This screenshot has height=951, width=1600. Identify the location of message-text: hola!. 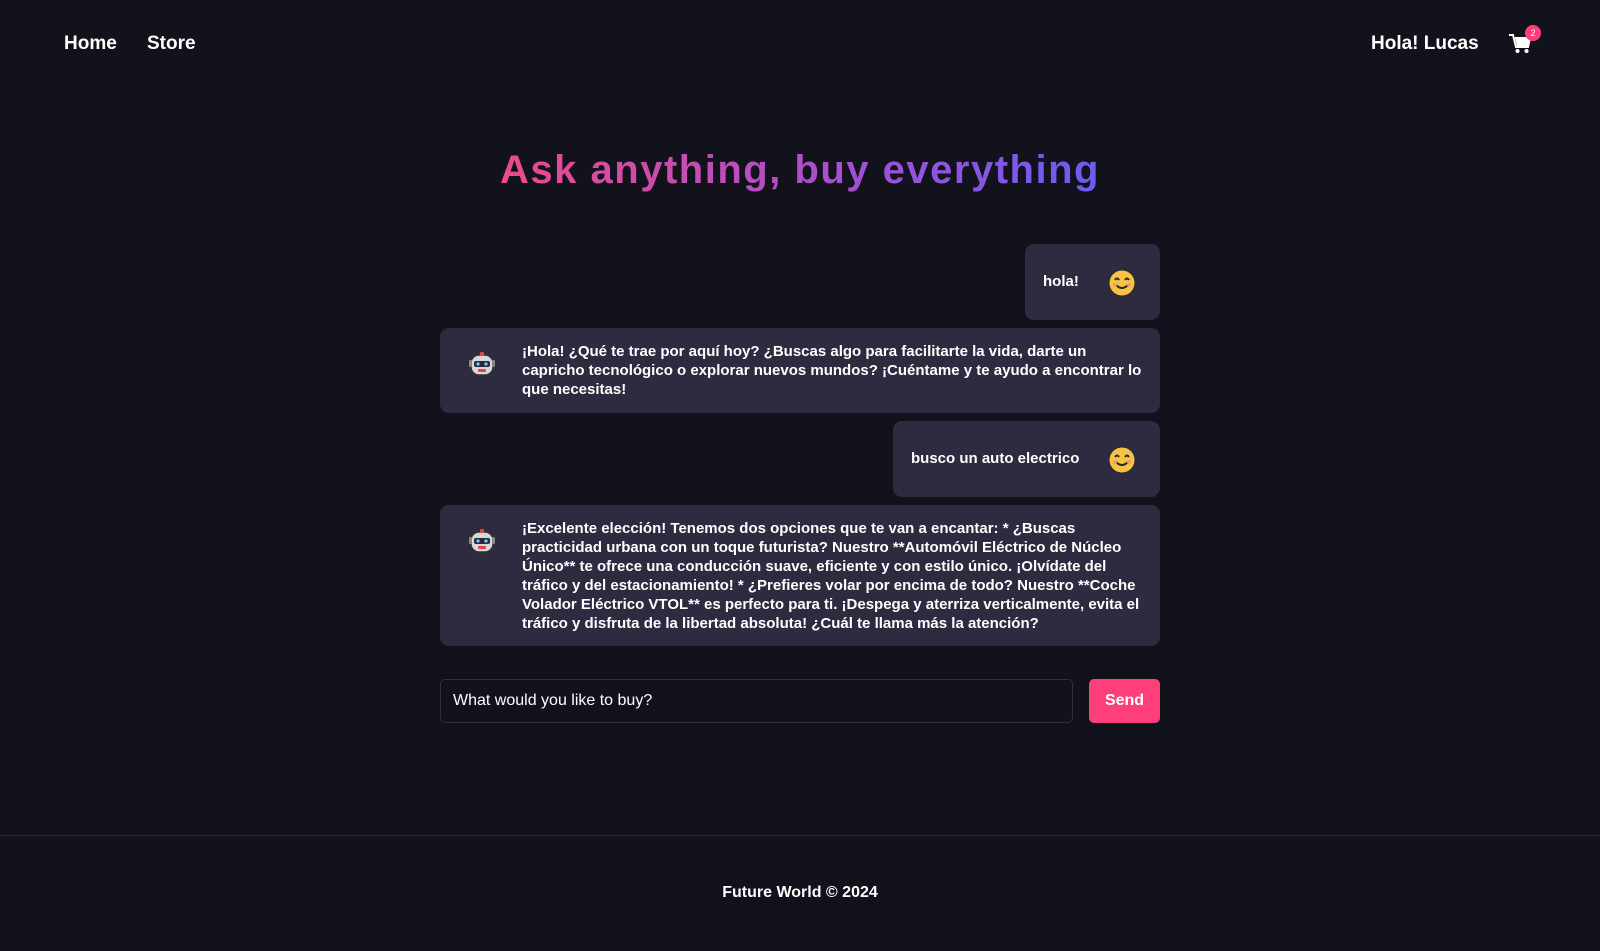
(1061, 281).